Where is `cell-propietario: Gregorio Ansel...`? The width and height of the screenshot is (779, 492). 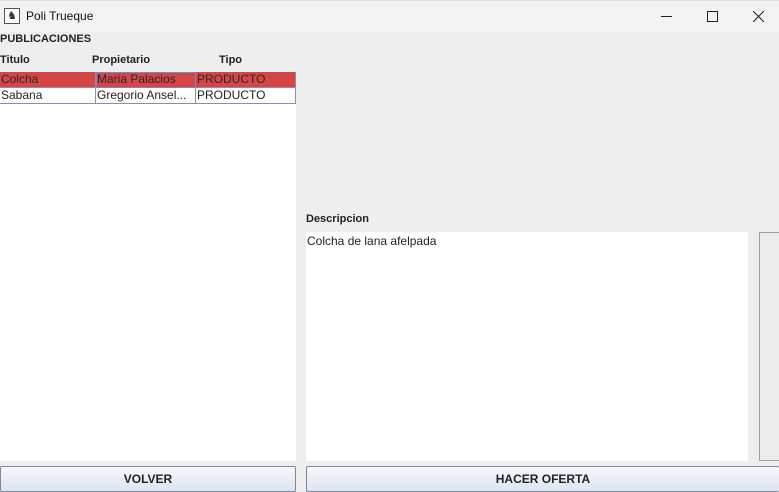
cell-propietario: Gregorio Ansel... is located at coordinates (146, 96).